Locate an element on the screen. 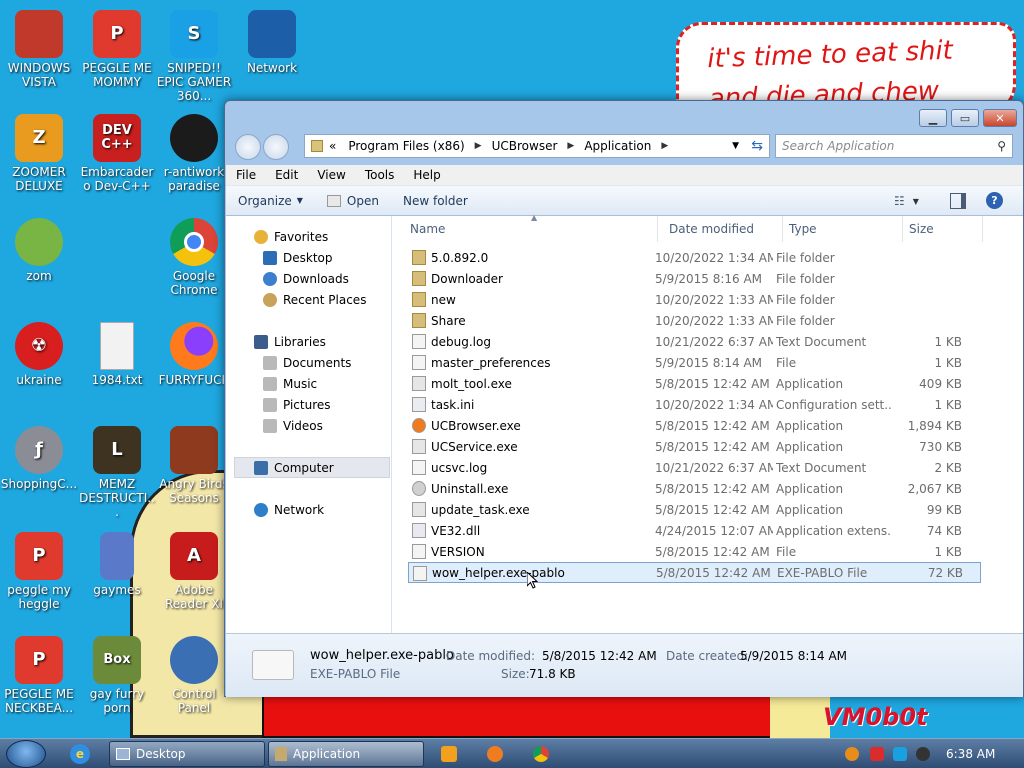 This screenshot has width=1024, height=768. organize-button: Organize ▼ is located at coordinates (270, 201).